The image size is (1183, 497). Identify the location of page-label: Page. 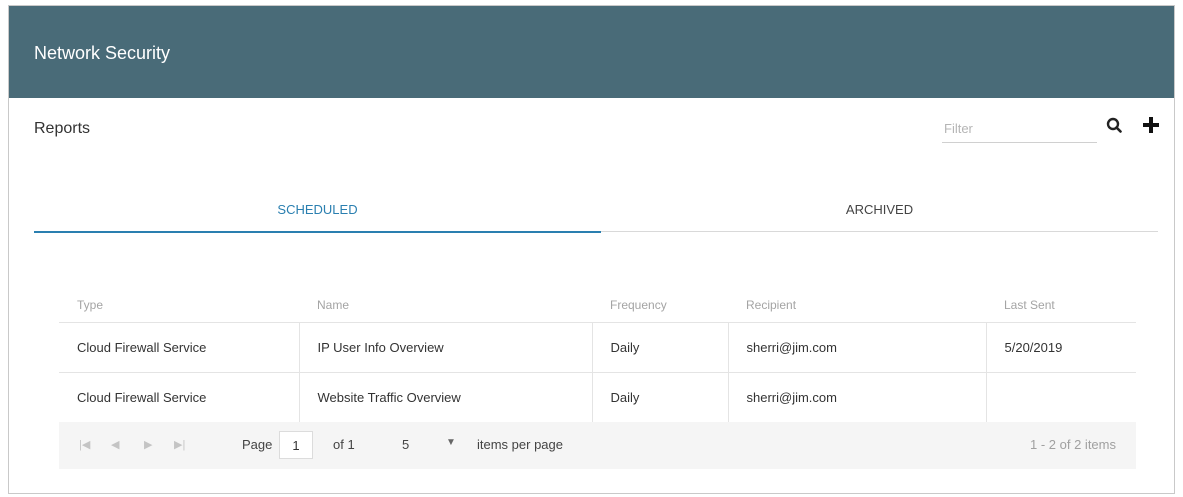
(257, 444).